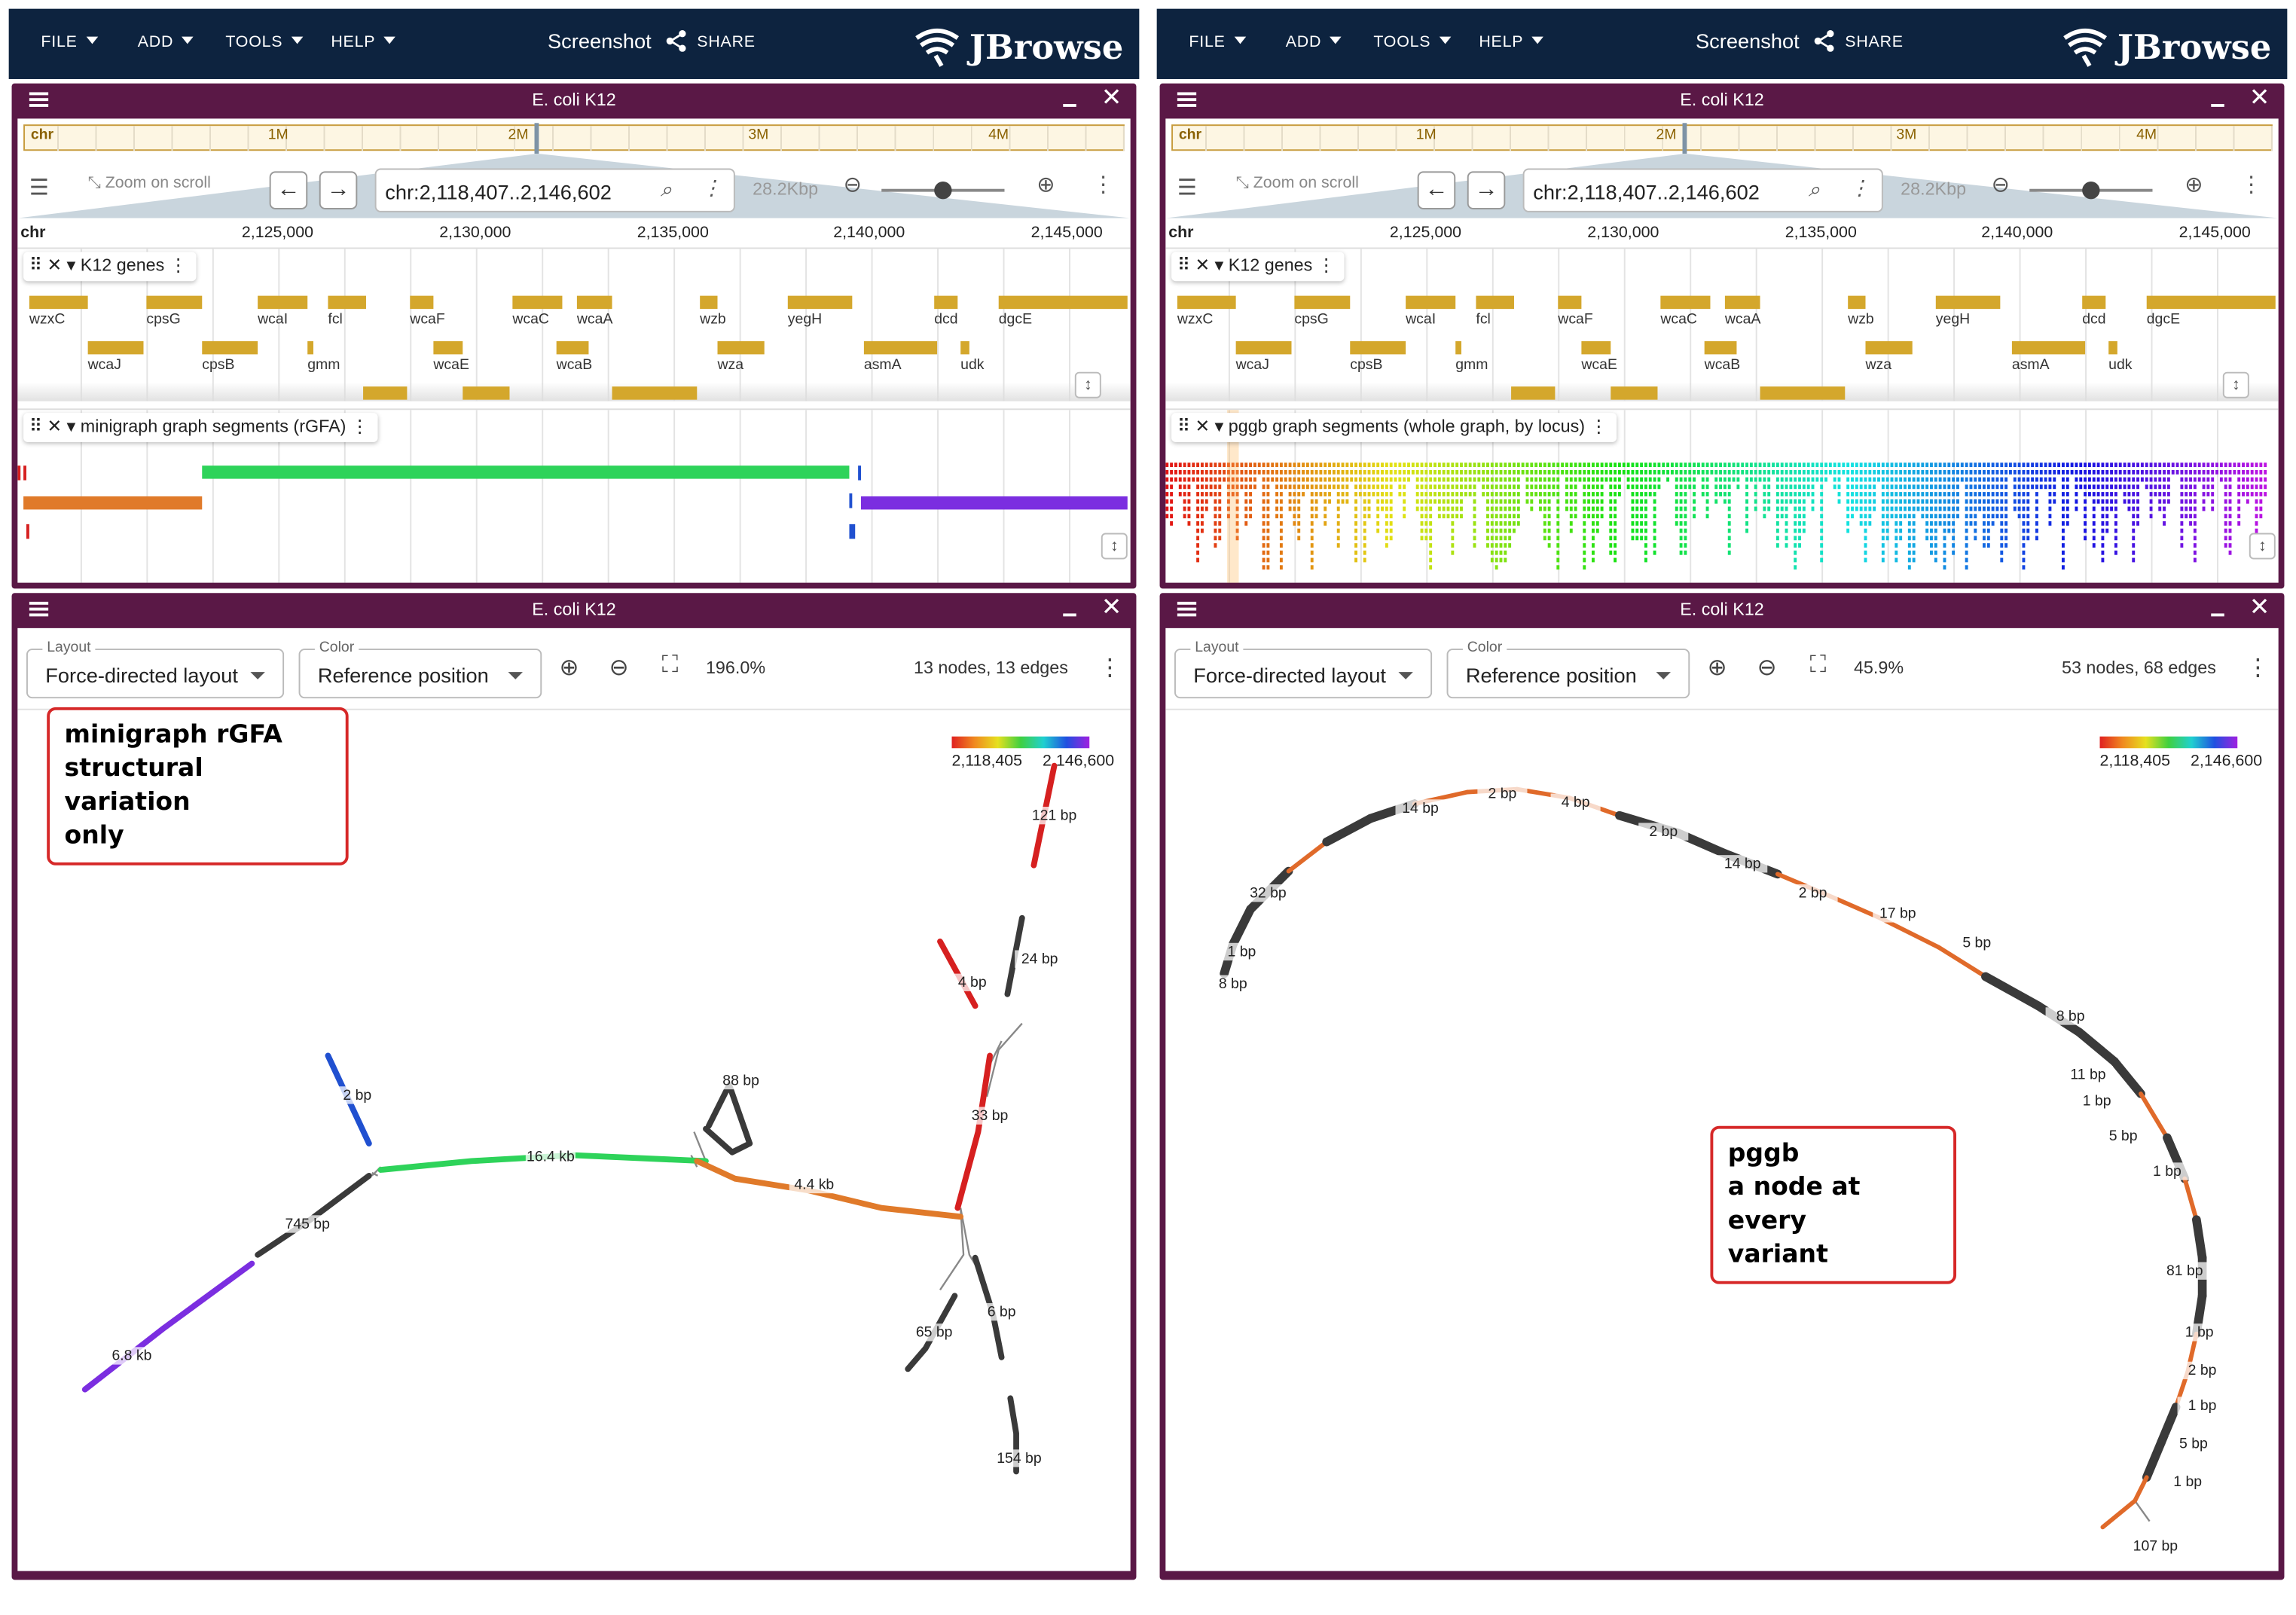 The width and height of the screenshot is (2296, 1615). Describe the element at coordinates (1111, 607) in the screenshot. I see `close-icon: ✕` at that location.